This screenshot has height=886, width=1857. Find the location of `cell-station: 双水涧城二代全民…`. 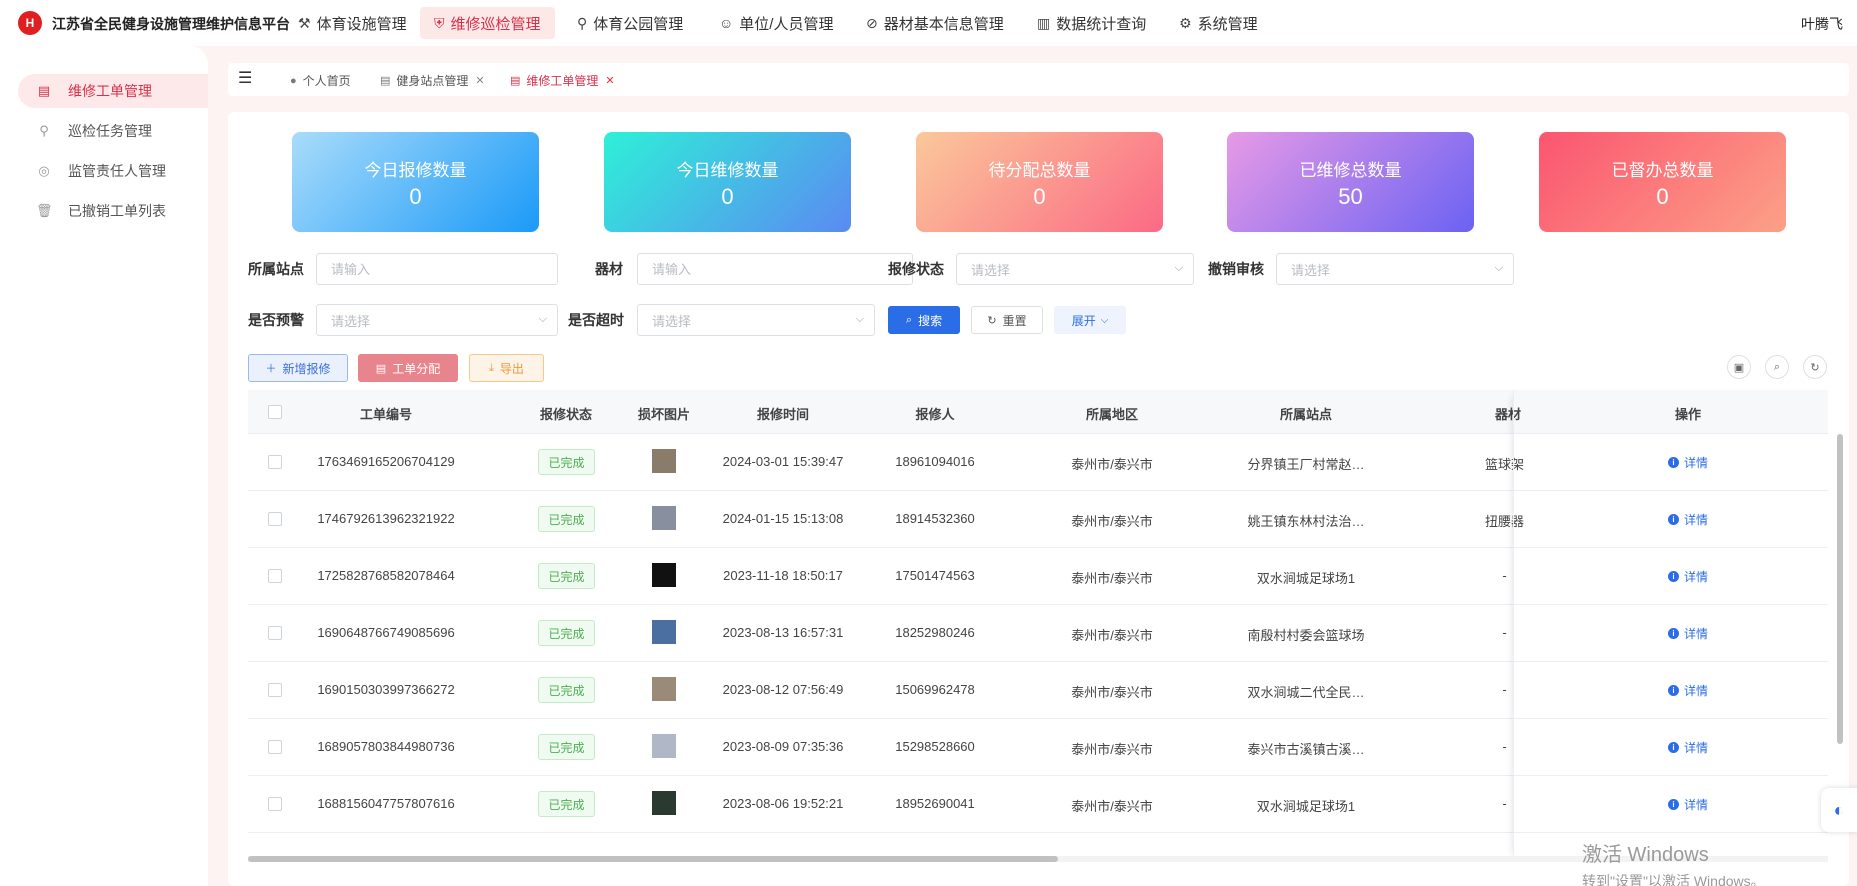

cell-station: 双水涧城二代全民… is located at coordinates (1306, 692).